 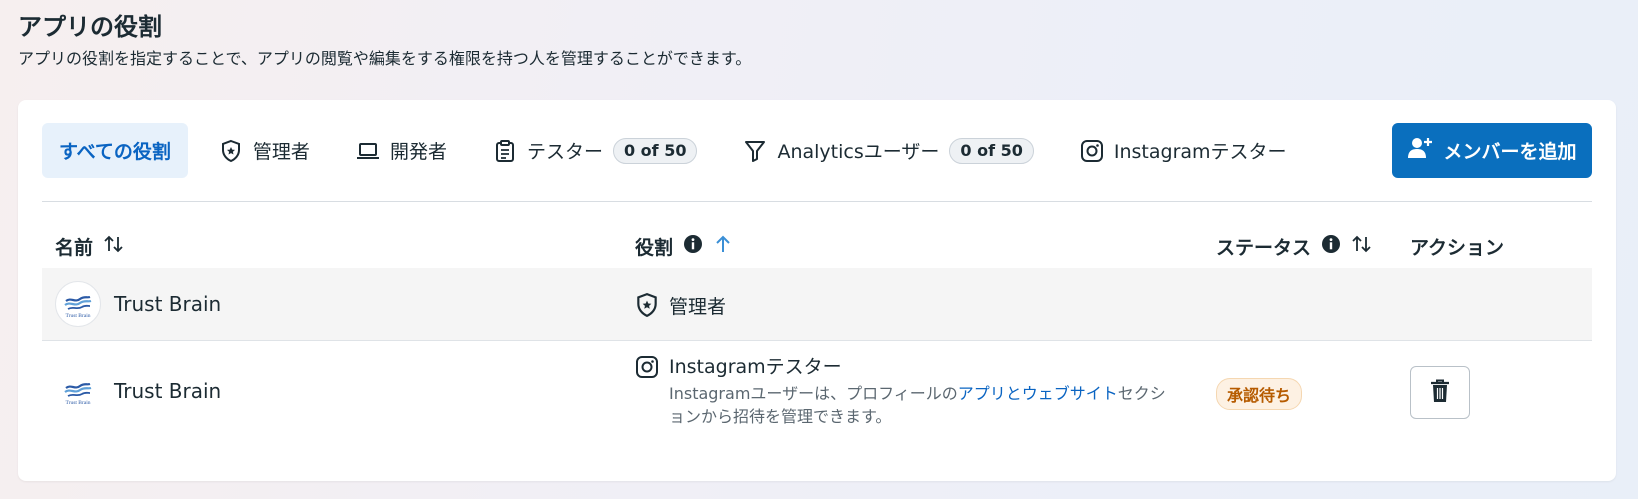 I want to click on tab-admin: 管理者, so click(x=264, y=150).